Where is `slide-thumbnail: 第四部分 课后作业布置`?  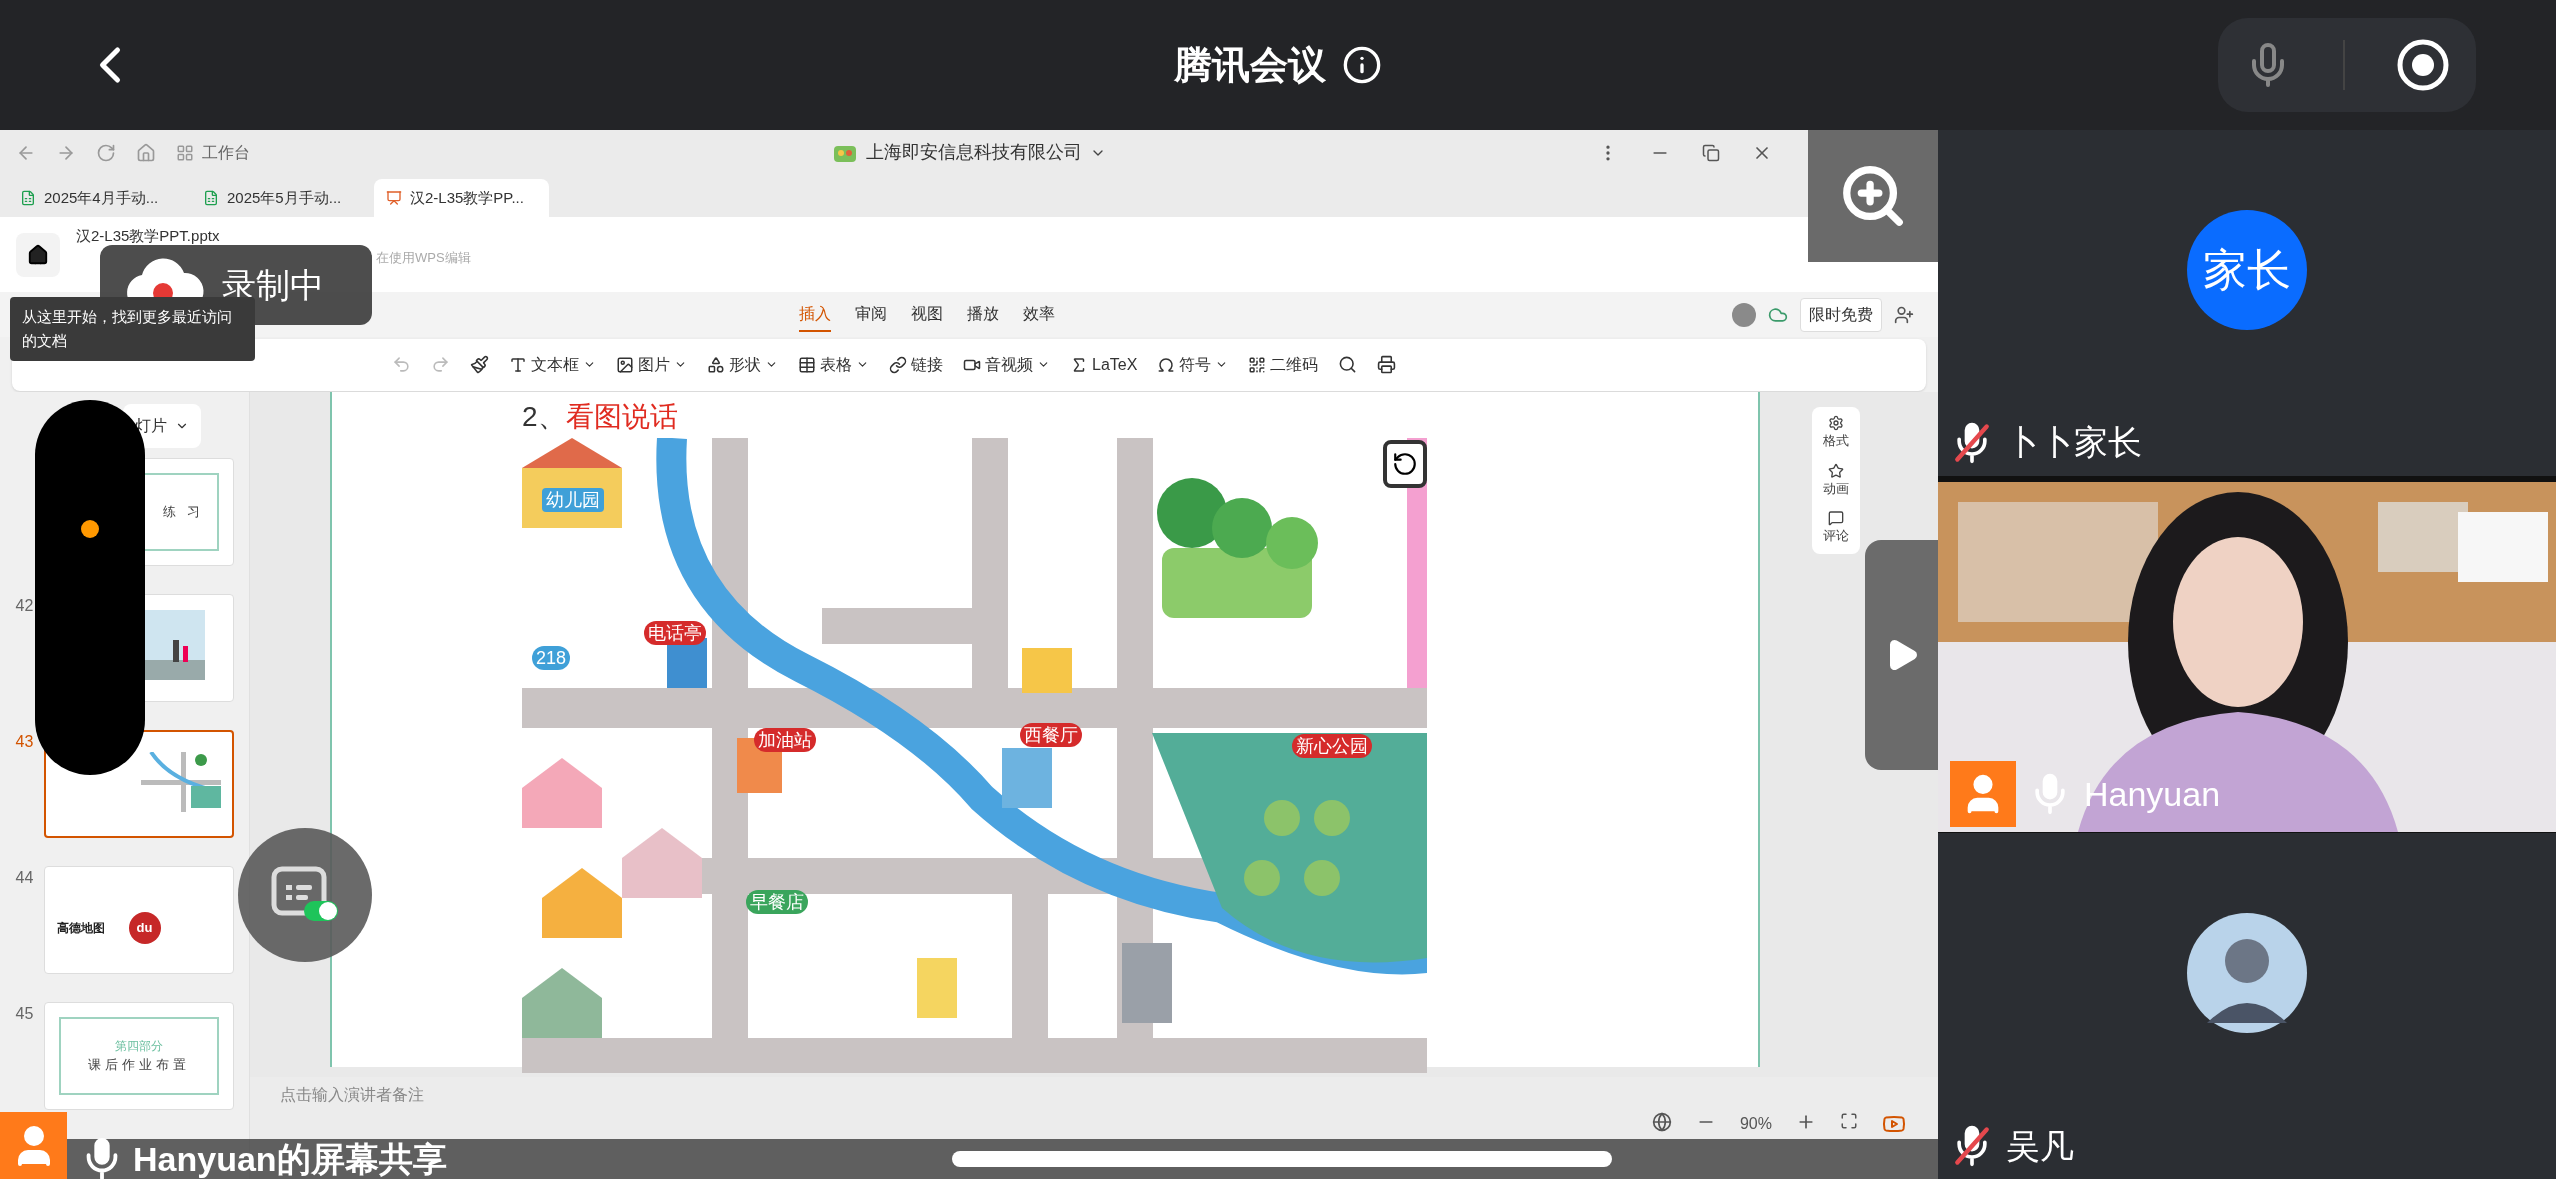 slide-thumbnail: 第四部分 课后作业布置 is located at coordinates (138, 1056).